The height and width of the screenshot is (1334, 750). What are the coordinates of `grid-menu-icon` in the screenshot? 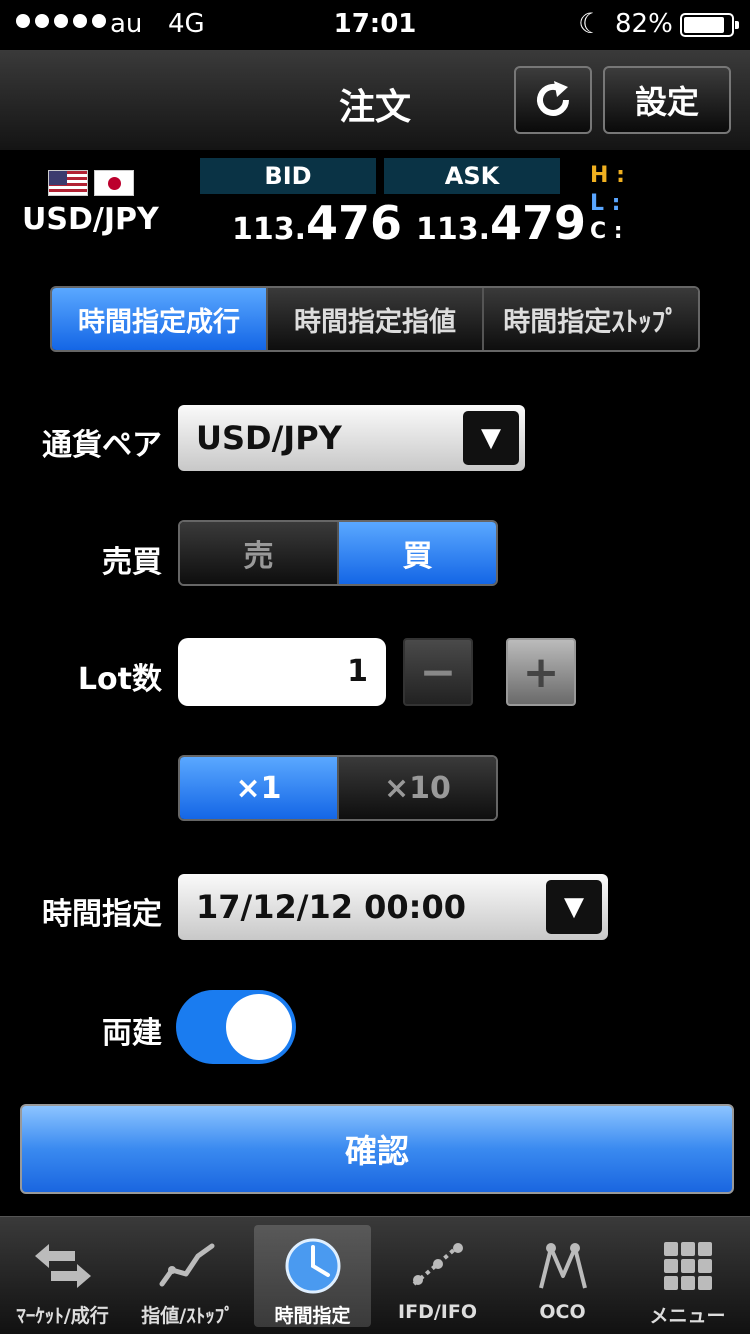 It's located at (687, 1266).